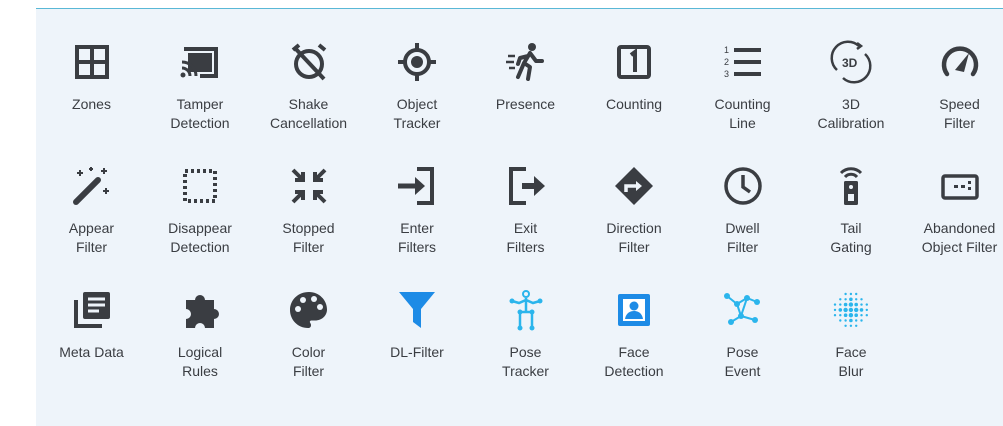 The height and width of the screenshot is (426, 1003). What do you see at coordinates (726, 50) in the screenshot?
I see `svg-text: 1` at bounding box center [726, 50].